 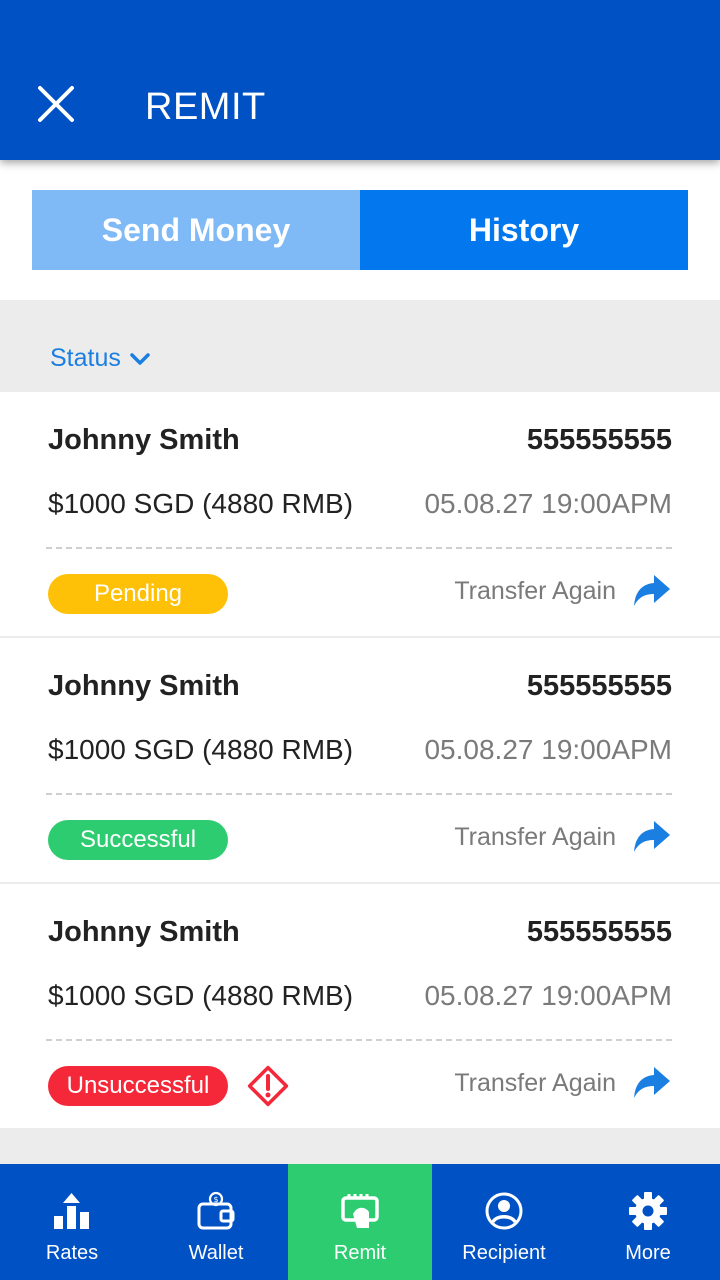 I want to click on nav-remit: Remit, so click(x=360, y=1222).